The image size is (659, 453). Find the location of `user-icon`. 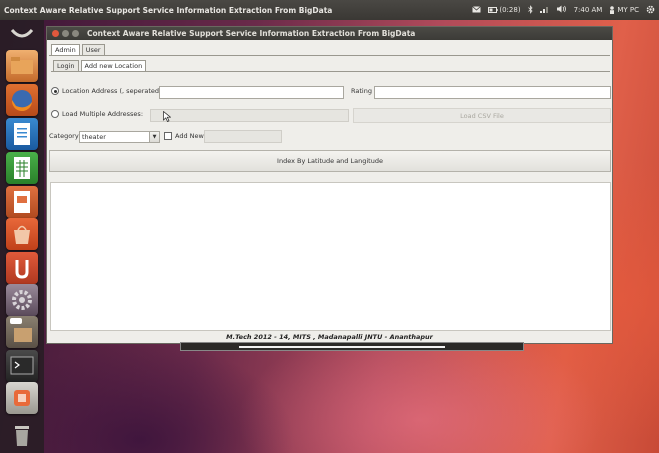

user-icon is located at coordinates (612, 10).